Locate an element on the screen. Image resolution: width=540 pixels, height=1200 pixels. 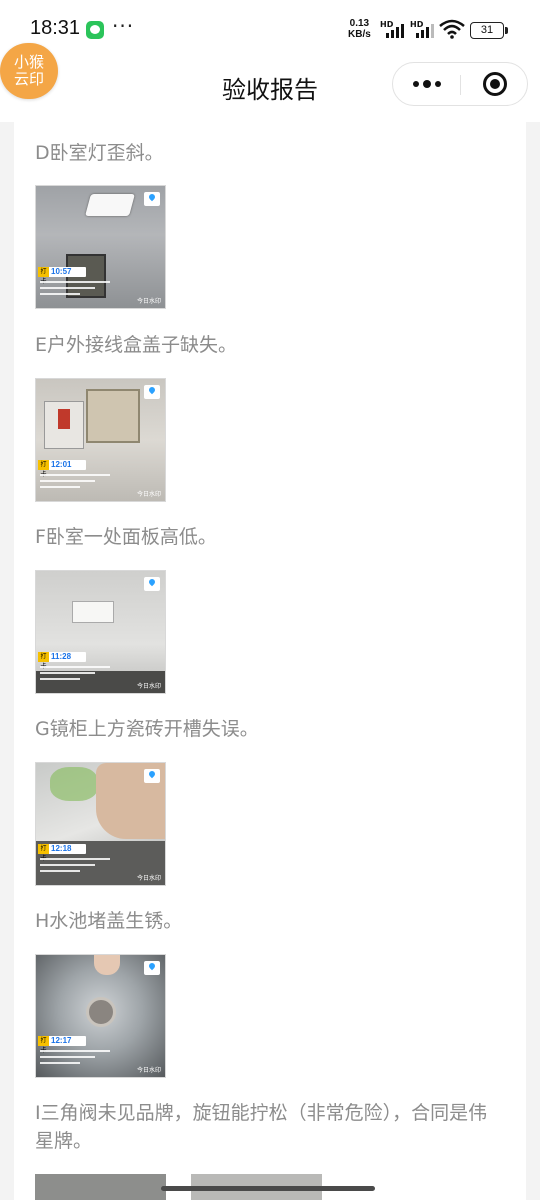
issue-text-i: I三角阀未见品牌，旋钮能拧松（非常危险），合同是伟星牌。 is located at coordinates (261, 1127).